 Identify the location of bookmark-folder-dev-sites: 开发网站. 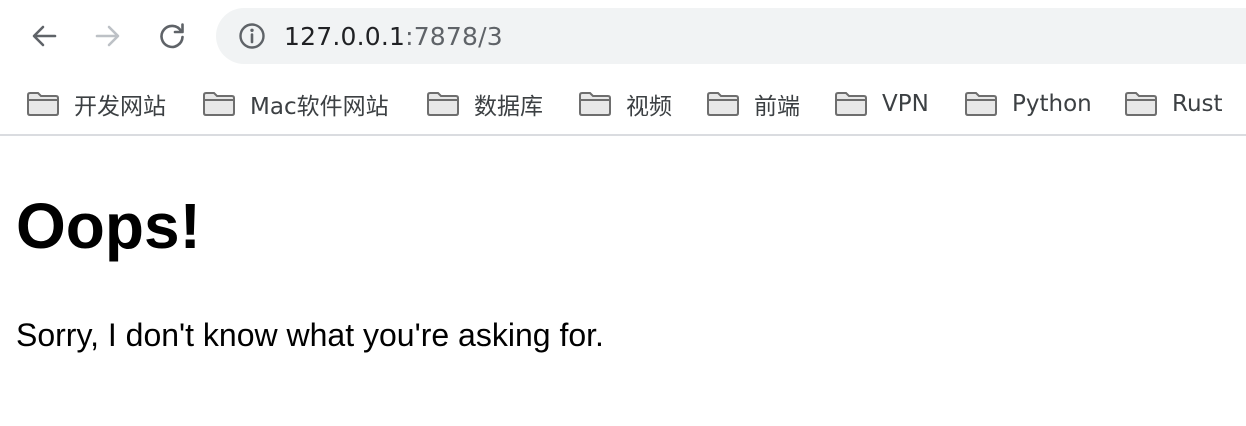
(96, 104).